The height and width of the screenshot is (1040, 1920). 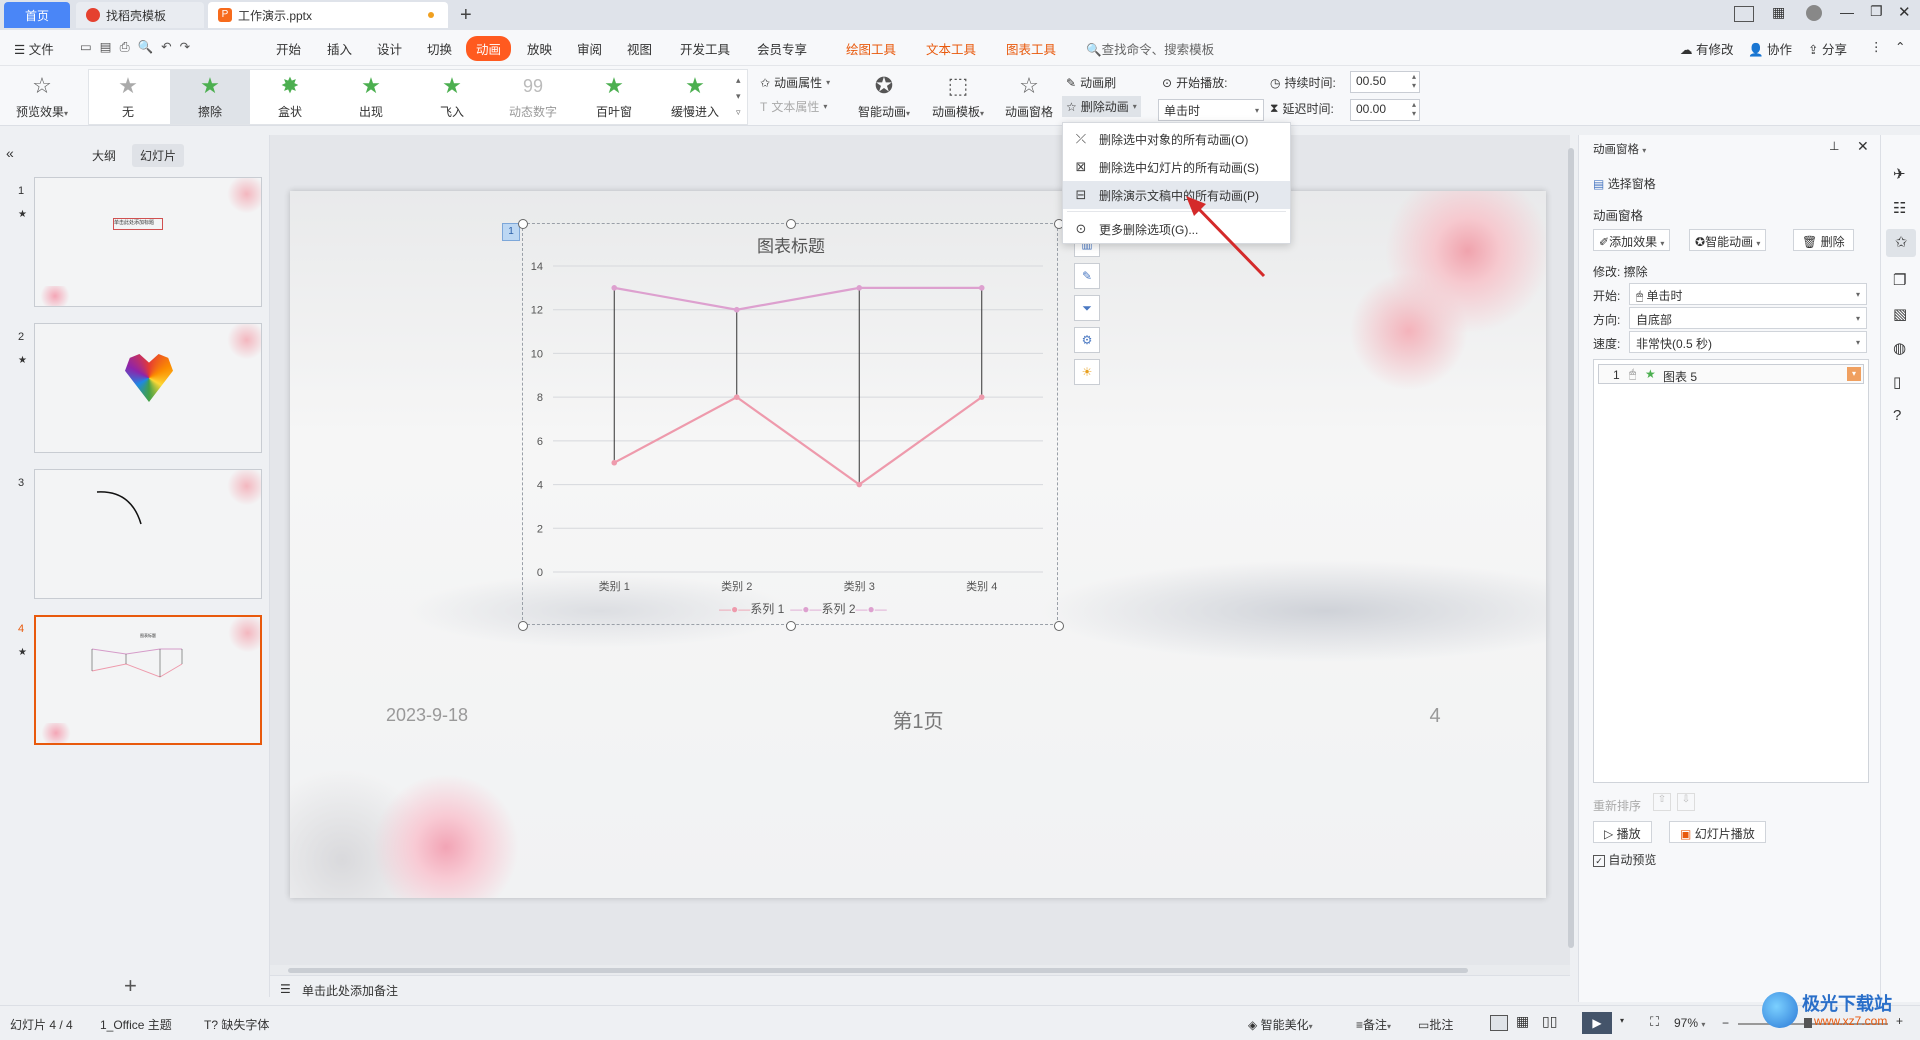 What do you see at coordinates (288, 48) in the screenshot?
I see `menu-home: 开始` at bounding box center [288, 48].